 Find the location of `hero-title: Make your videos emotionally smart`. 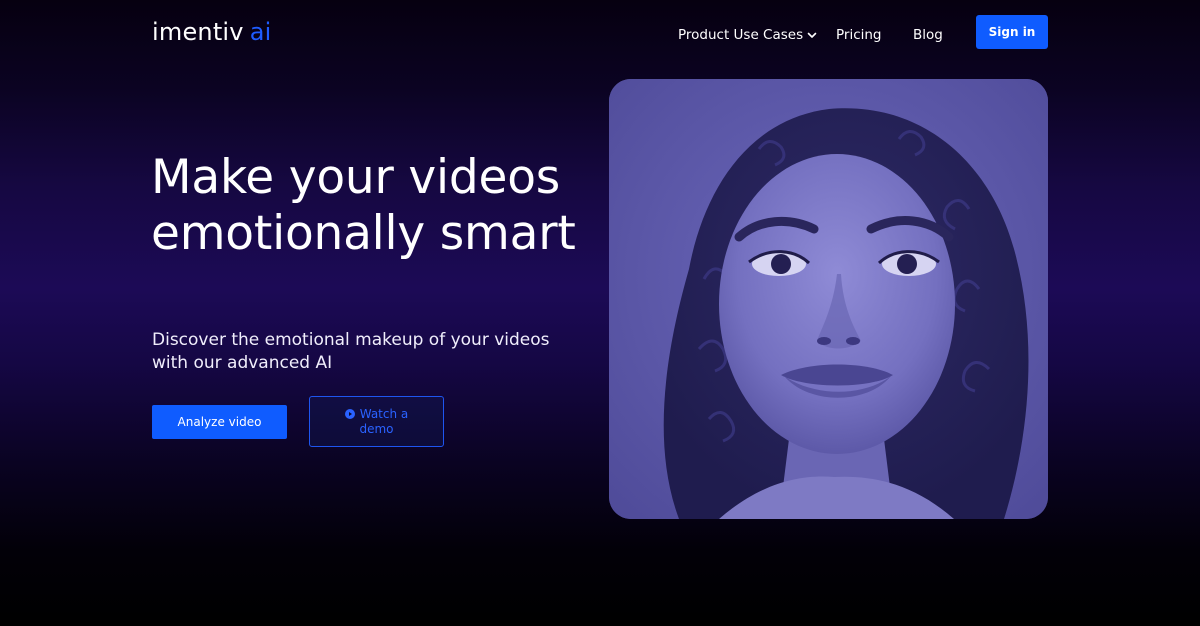

hero-title: Make your videos emotionally smart is located at coordinates (363, 205).